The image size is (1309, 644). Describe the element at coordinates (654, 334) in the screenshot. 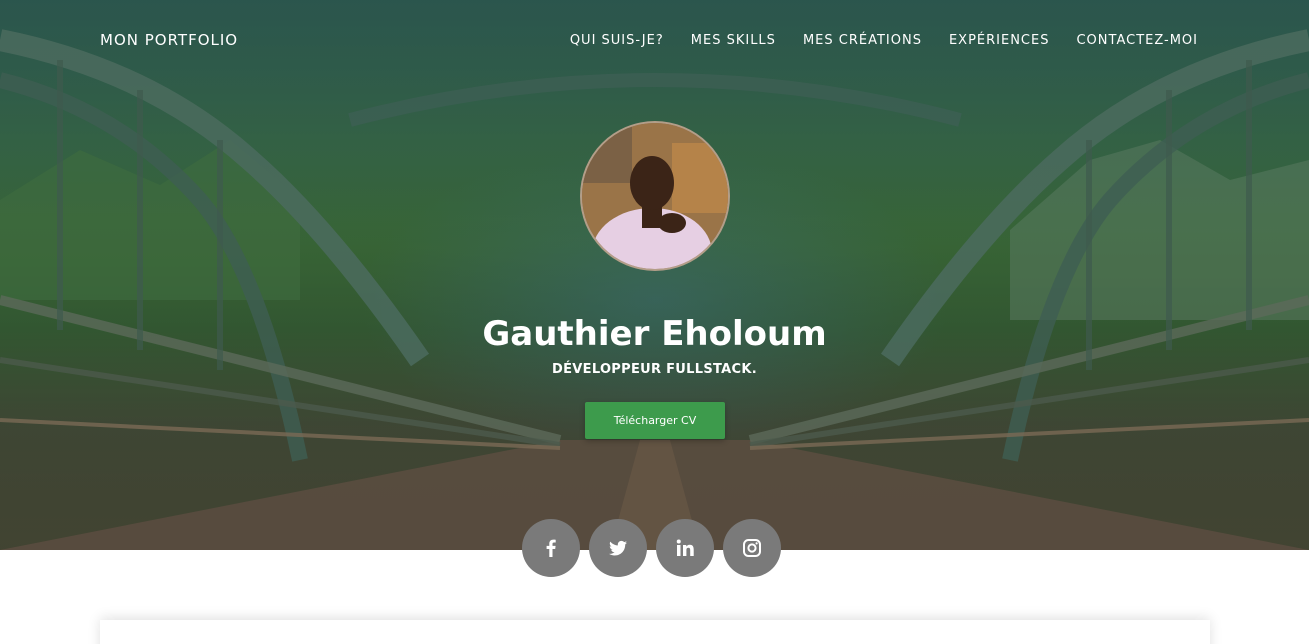

I see `profile-name: Gauthier Eholoum` at that location.